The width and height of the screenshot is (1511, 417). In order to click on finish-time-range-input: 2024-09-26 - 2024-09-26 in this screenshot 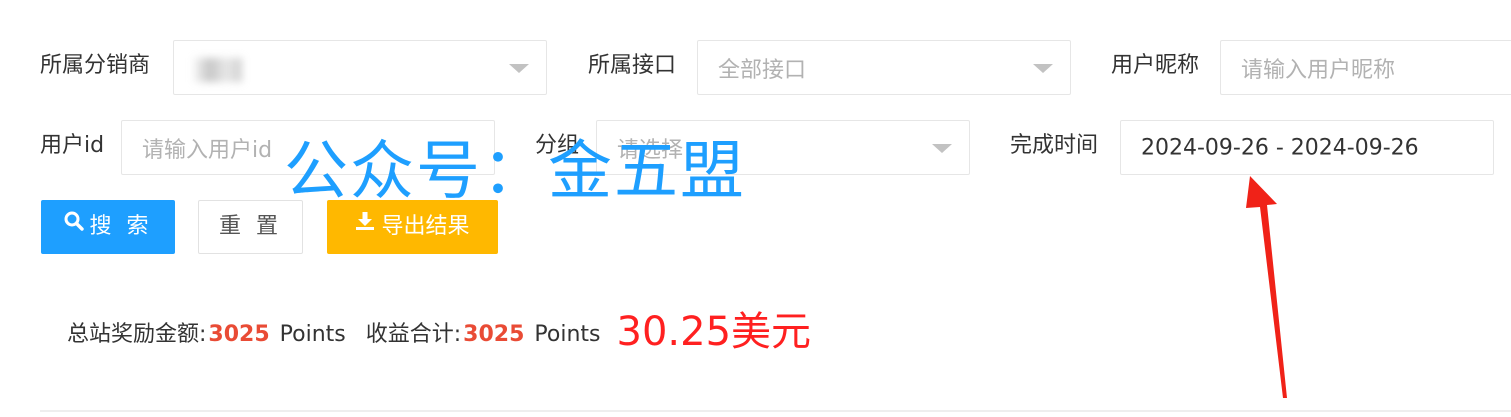, I will do `click(1307, 147)`.